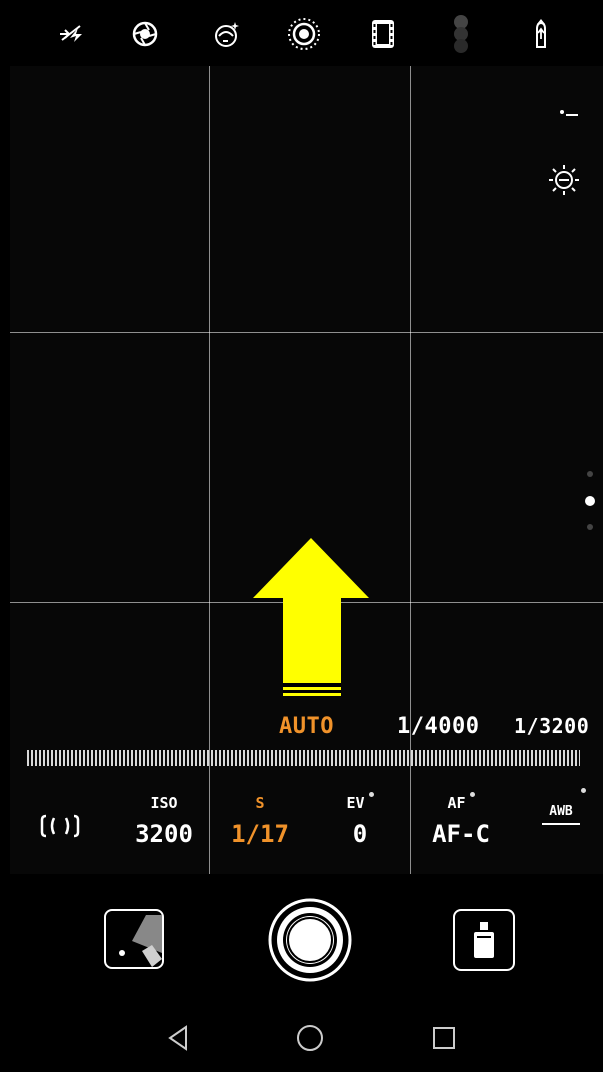 This screenshot has height=1072, width=603. I want to click on live-photo-icon, so click(304, 34).